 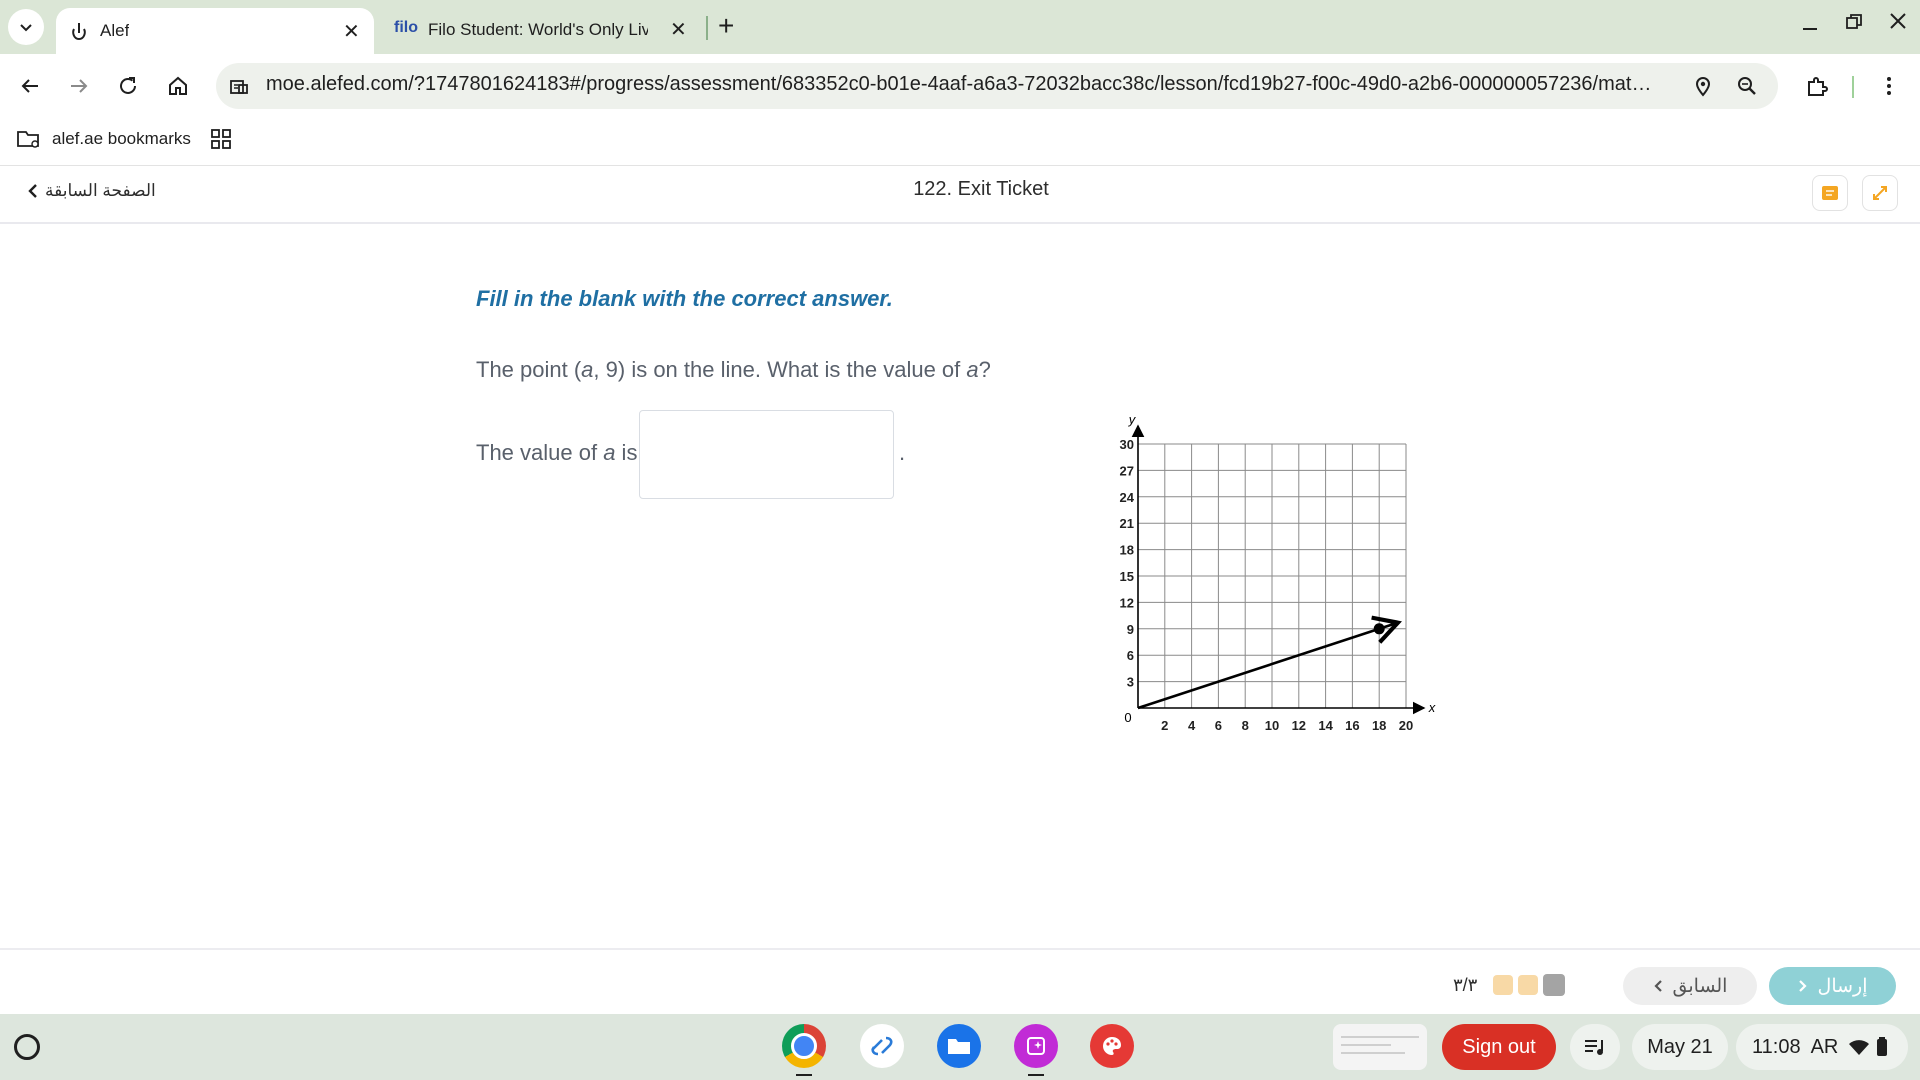 I want to click on close-window-button, so click(x=1898, y=21).